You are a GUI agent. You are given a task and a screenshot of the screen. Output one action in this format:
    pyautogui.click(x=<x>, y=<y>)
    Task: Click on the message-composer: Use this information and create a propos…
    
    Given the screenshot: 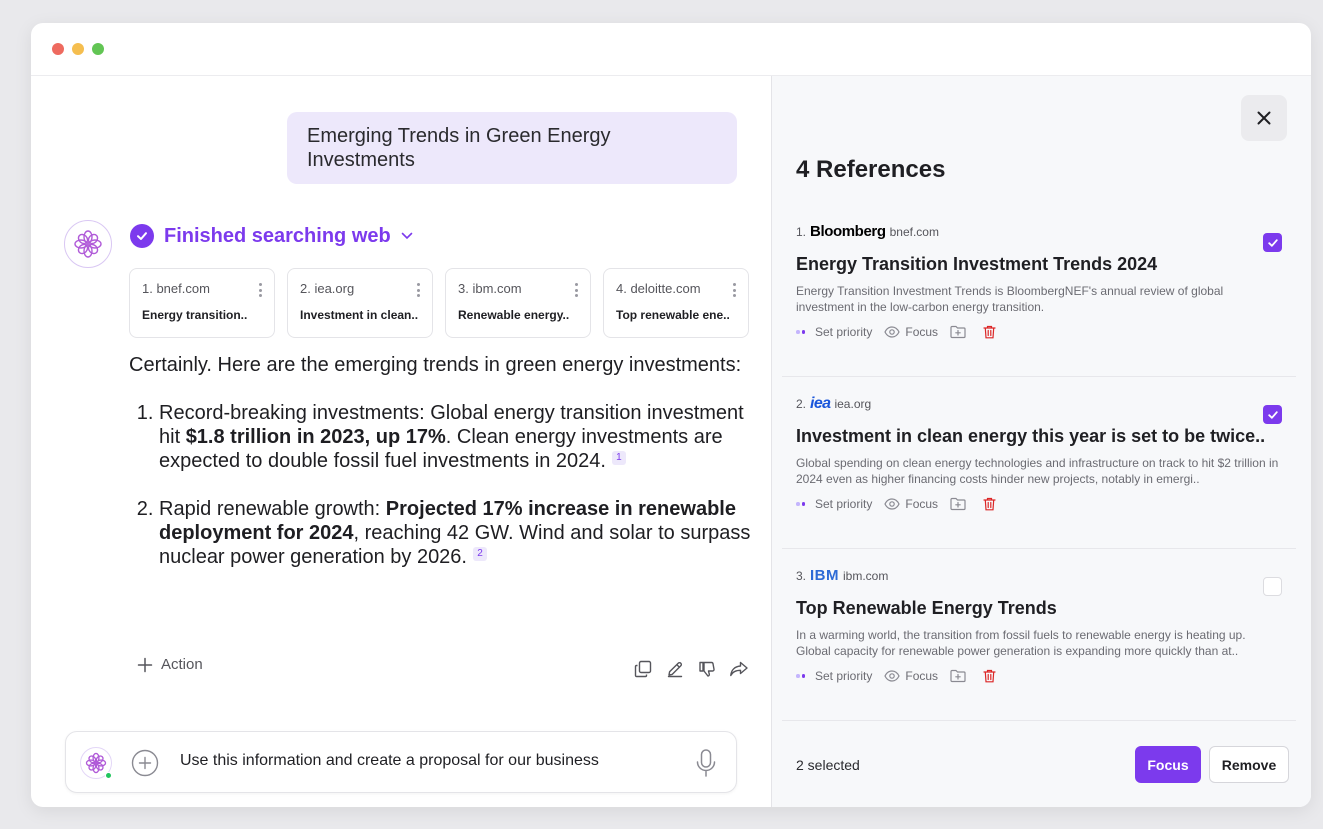 What is the action you would take?
    pyautogui.click(x=401, y=762)
    